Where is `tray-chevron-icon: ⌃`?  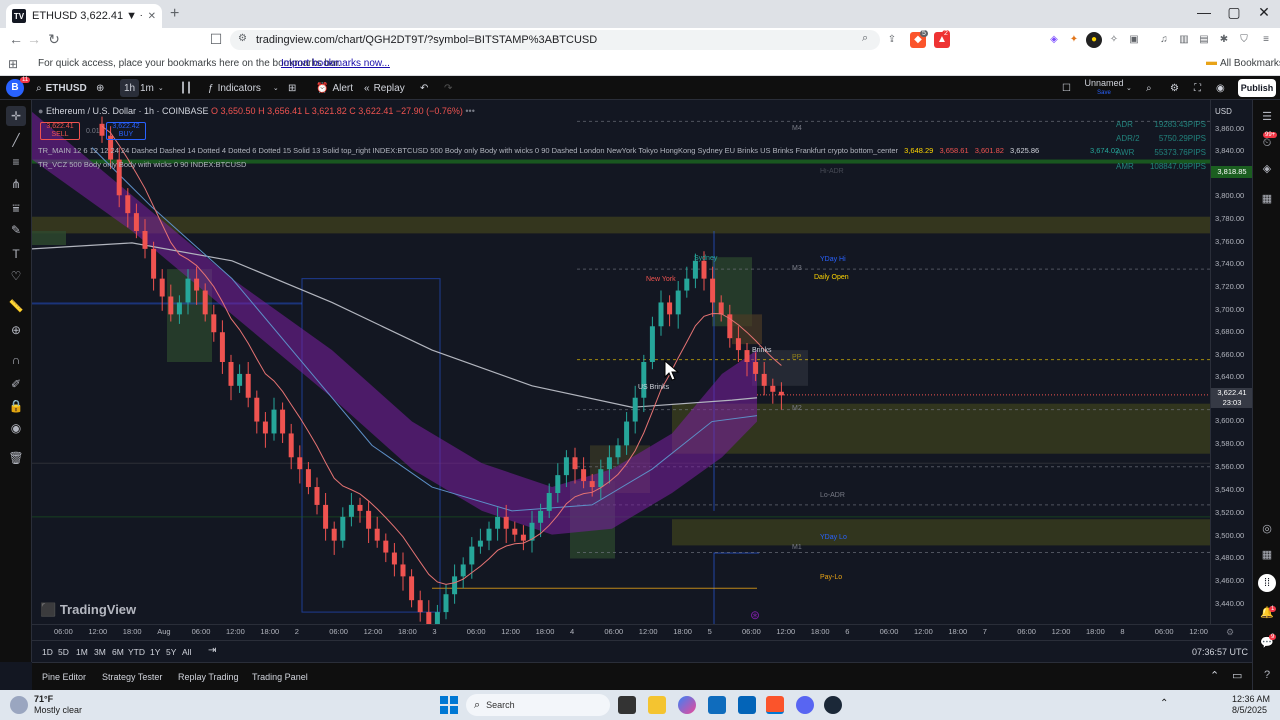
tray-chevron-icon: ⌃ is located at coordinates (1164, 703).